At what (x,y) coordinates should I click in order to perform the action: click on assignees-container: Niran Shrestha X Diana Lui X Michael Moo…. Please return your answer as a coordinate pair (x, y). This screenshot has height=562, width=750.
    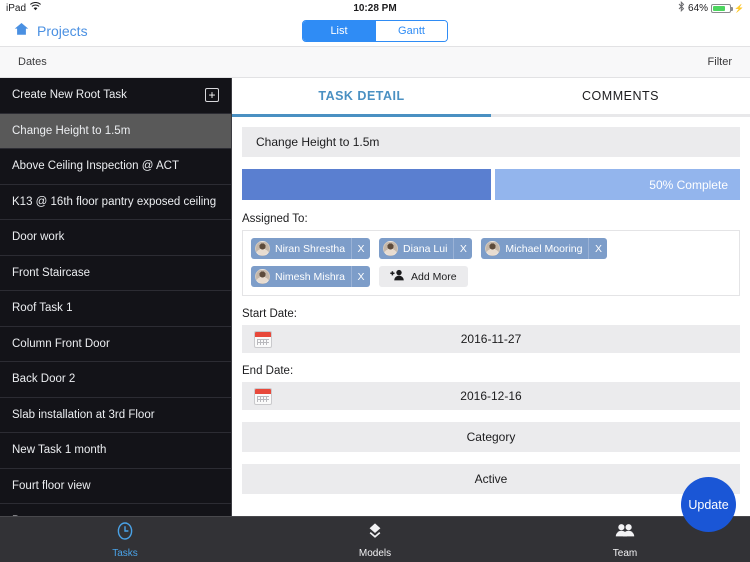
    Looking at the image, I should click on (491, 263).